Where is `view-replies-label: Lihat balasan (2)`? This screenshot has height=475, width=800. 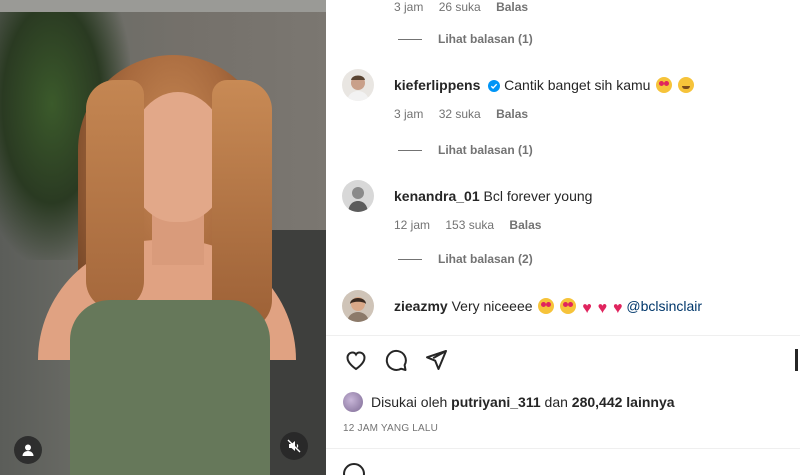 view-replies-label: Lihat balasan (2) is located at coordinates (485, 259).